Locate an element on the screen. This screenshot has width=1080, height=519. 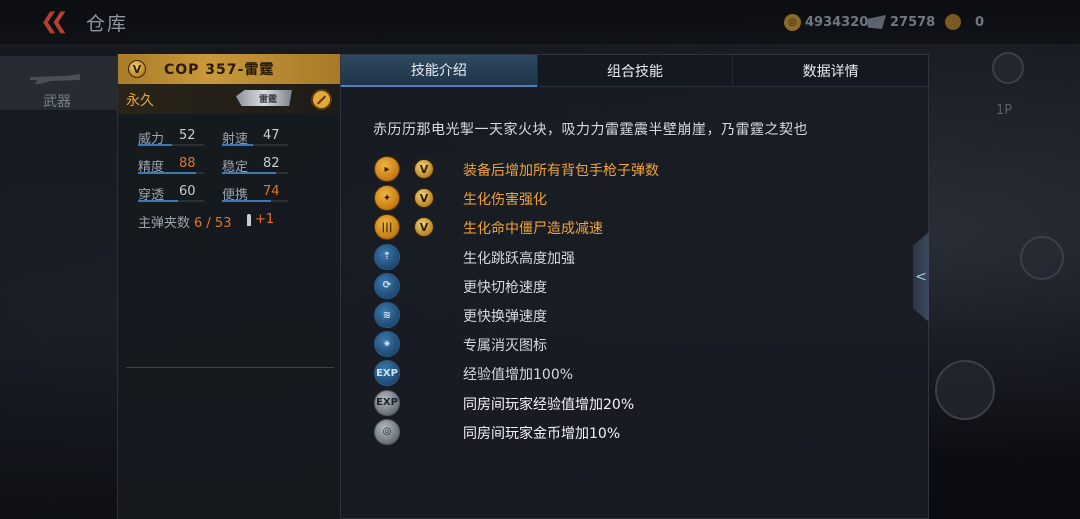
page-title: 仓库 is located at coordinates (107, 24).